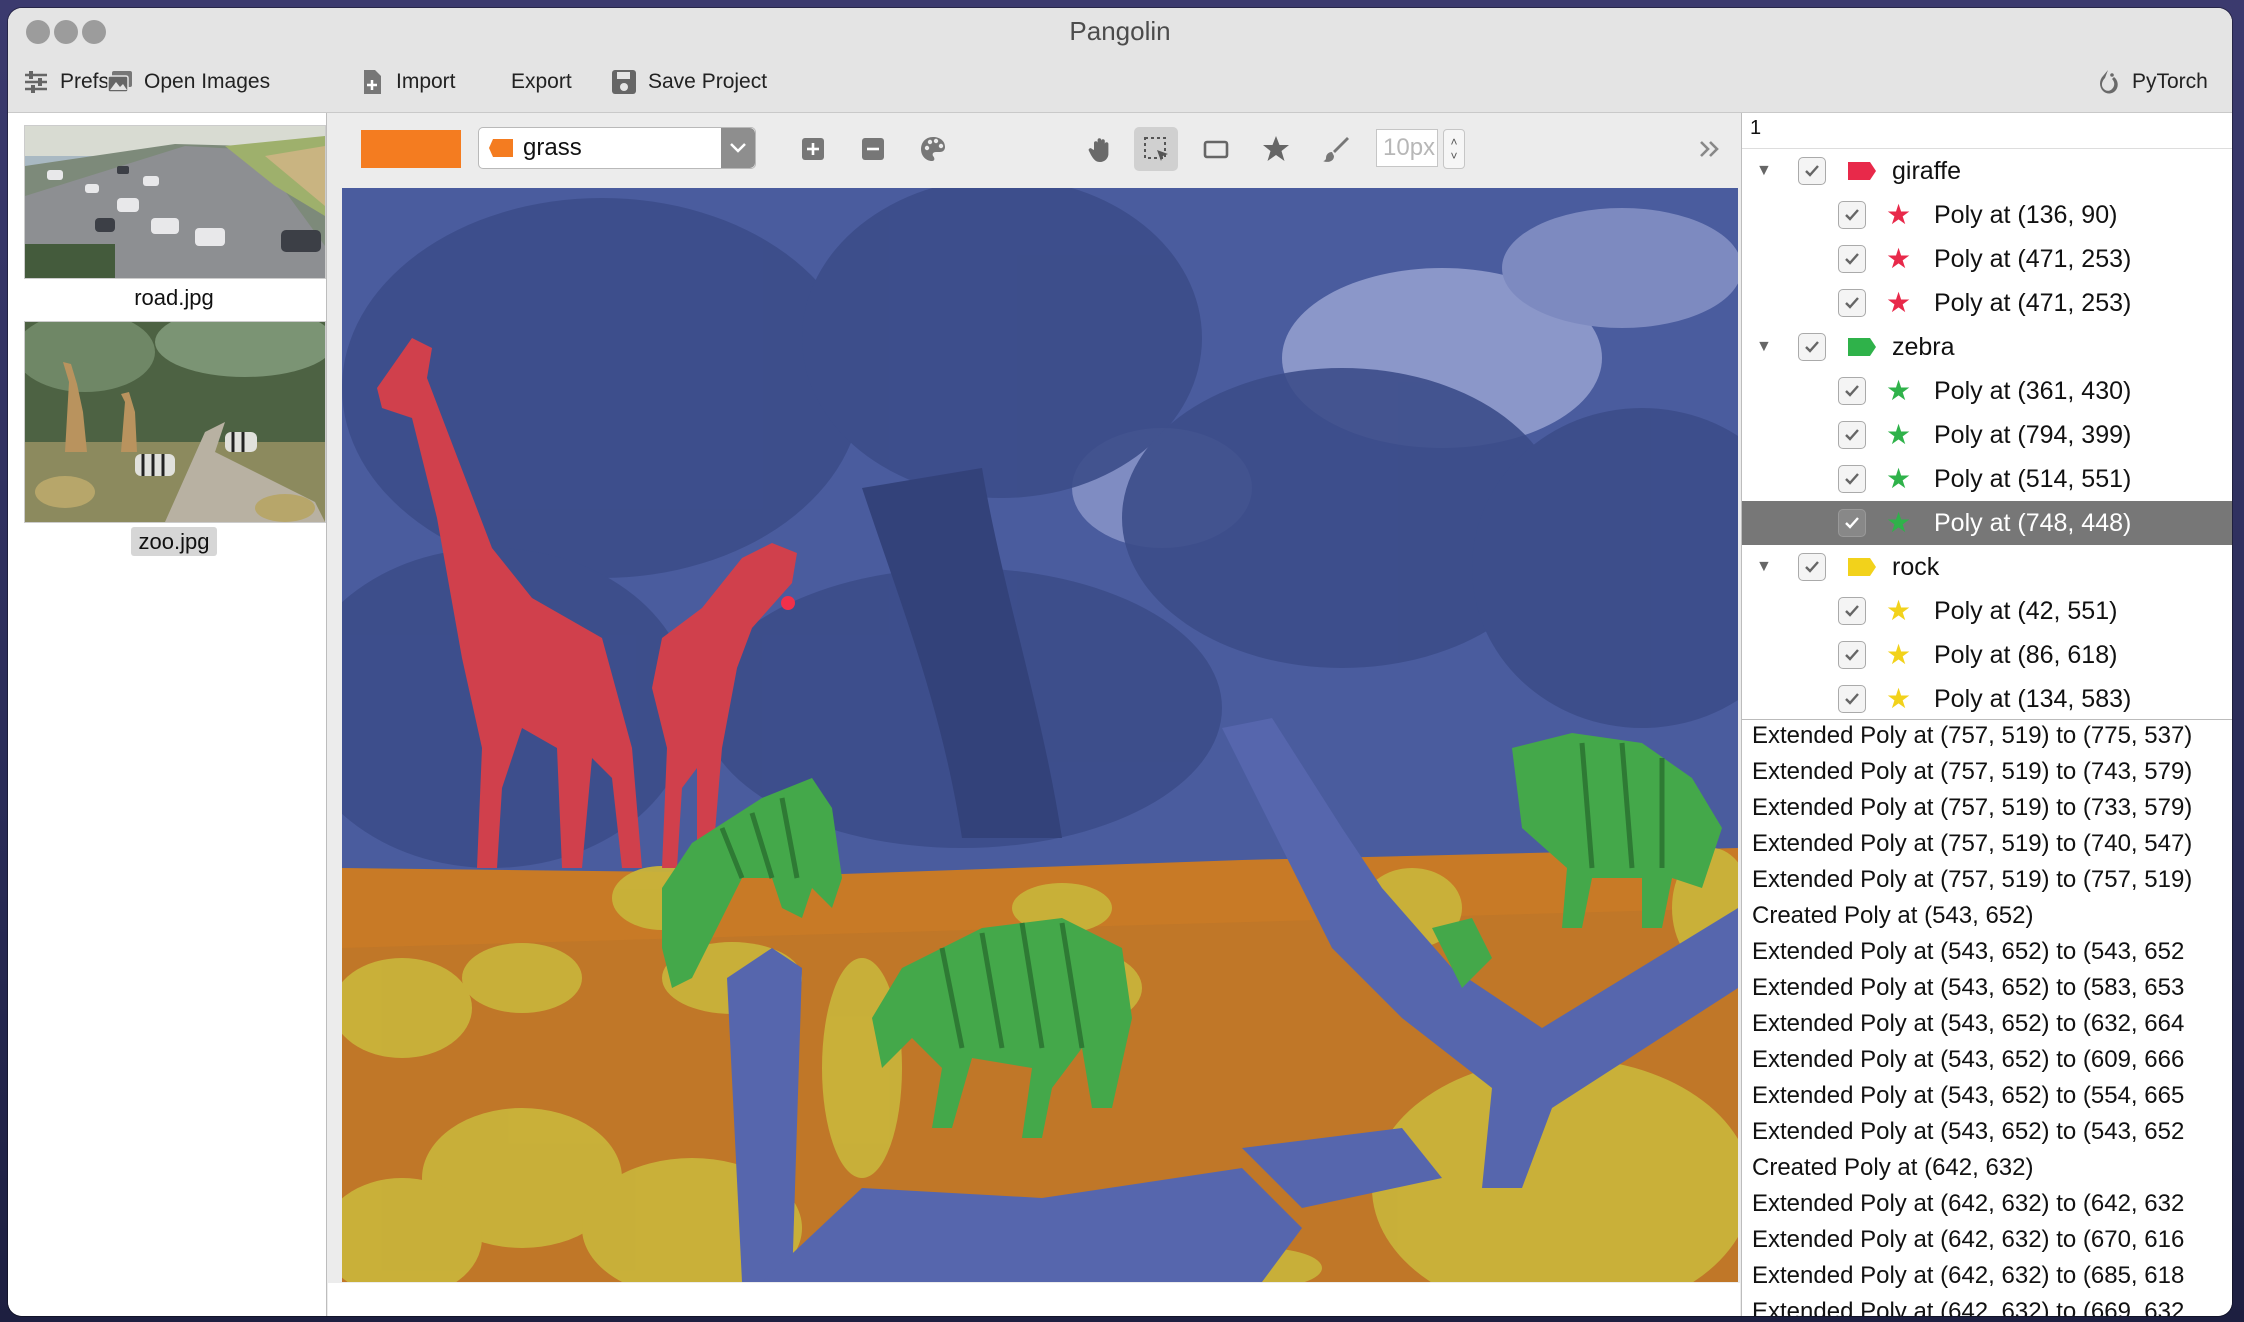  Describe the element at coordinates (1987, 215) in the screenshot. I see `shape-row: ★ Poly at (136, 90)` at that location.